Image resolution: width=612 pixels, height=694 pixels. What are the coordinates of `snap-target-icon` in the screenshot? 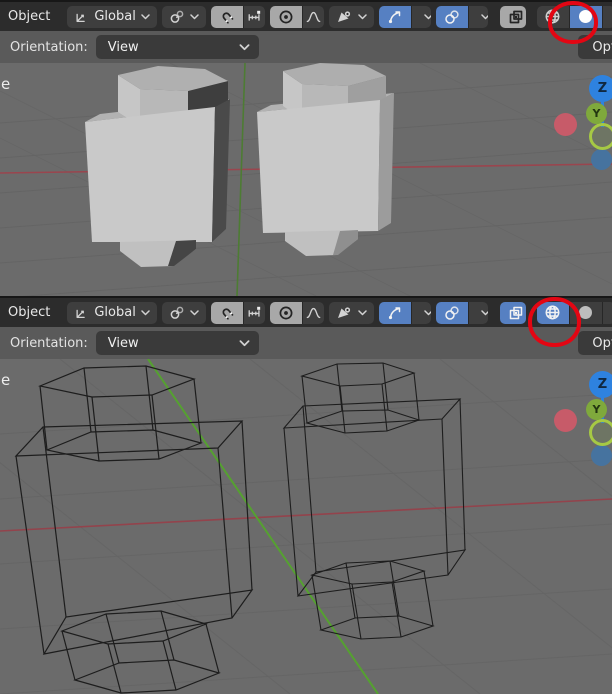 It's located at (177, 312).